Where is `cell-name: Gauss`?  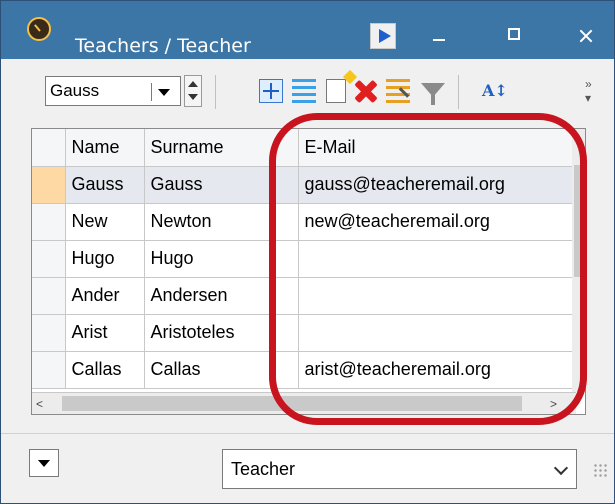 cell-name: Gauss is located at coordinates (105, 185).